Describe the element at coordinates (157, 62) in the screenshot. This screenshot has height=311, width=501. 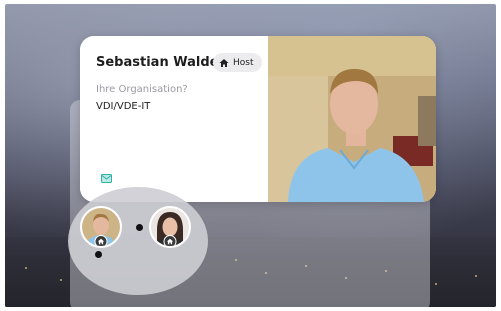
I see `participant-name: Sebastian Walde` at that location.